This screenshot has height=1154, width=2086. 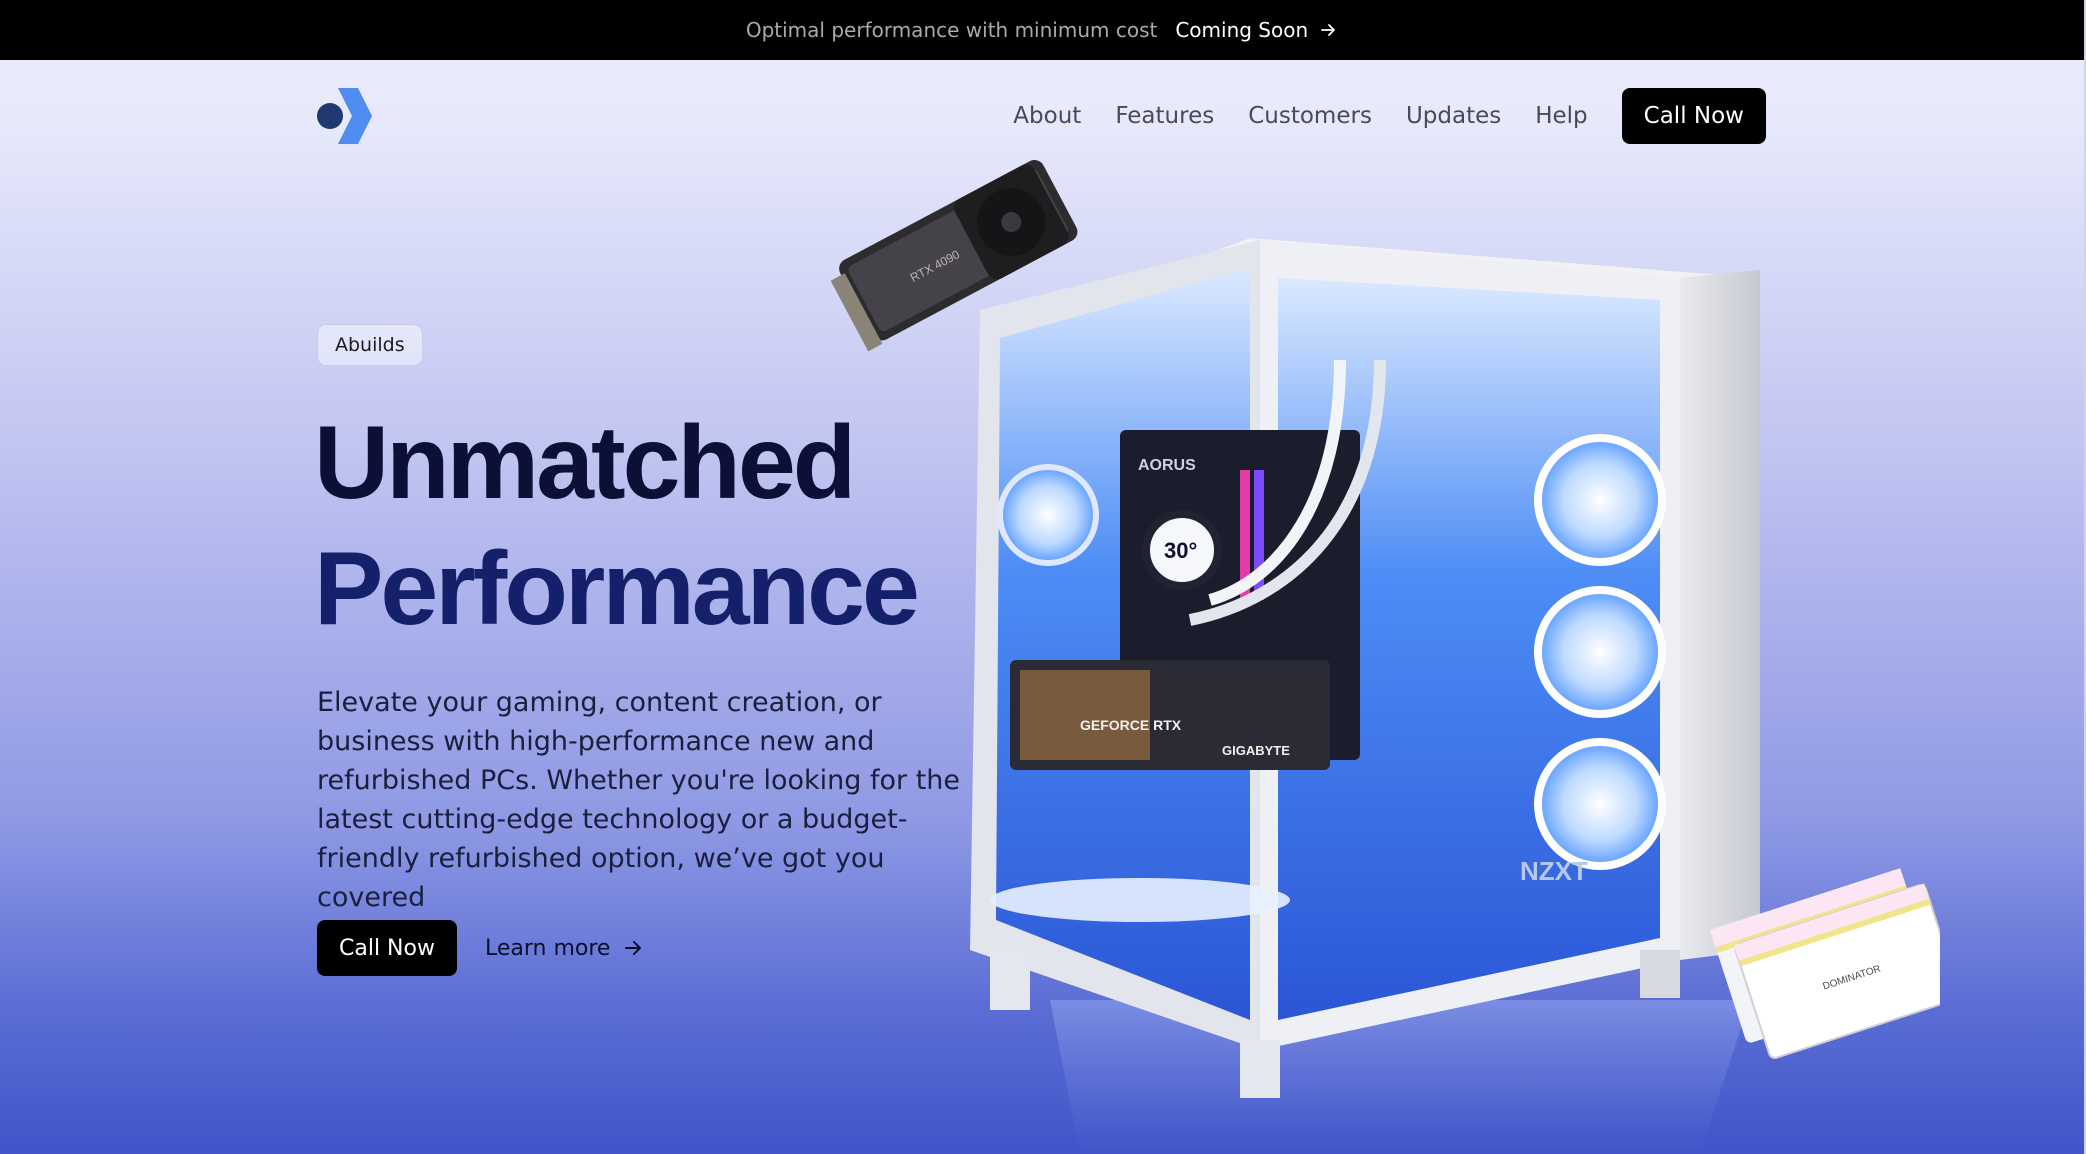 I want to click on board-brand-label: AORUS, so click(x=1167, y=465).